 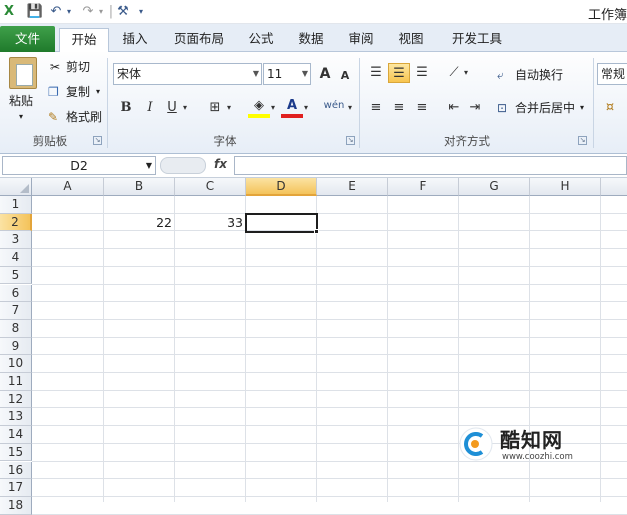 What do you see at coordinates (69, 11) in the screenshot?
I see `undo-dropdown-icon: ▾` at bounding box center [69, 11].